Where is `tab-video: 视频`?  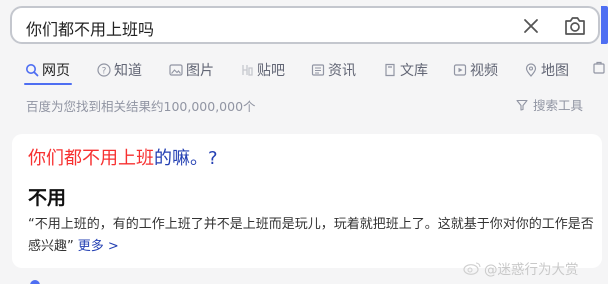
tab-video: 视频 is located at coordinates (475, 70).